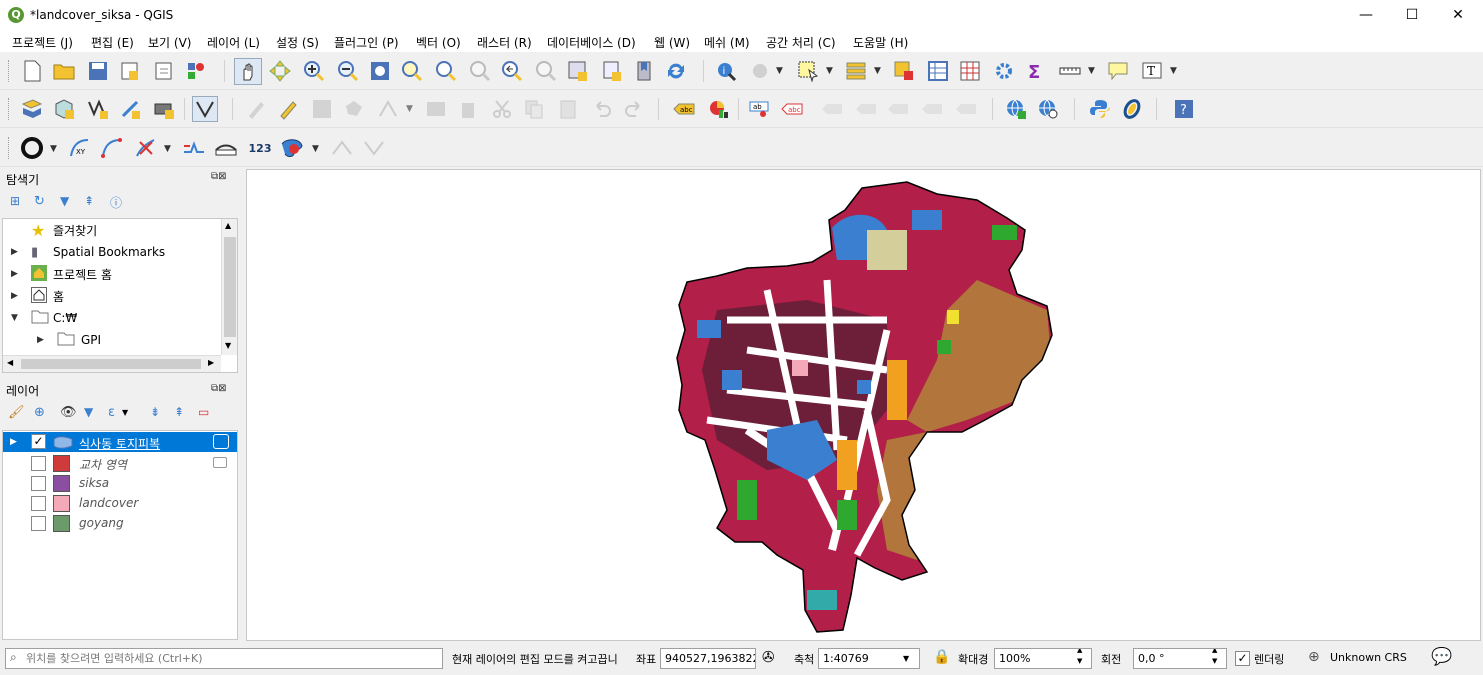 This screenshot has width=1483, height=675. What do you see at coordinates (164, 109) in the screenshot?
I see `new-temporary-layer-icon` at bounding box center [164, 109].